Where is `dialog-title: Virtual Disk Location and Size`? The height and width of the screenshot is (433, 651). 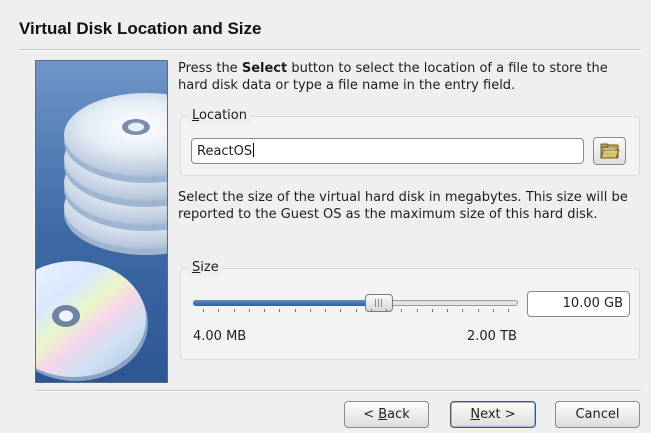 dialog-title: Virtual Disk Location and Size is located at coordinates (140, 28).